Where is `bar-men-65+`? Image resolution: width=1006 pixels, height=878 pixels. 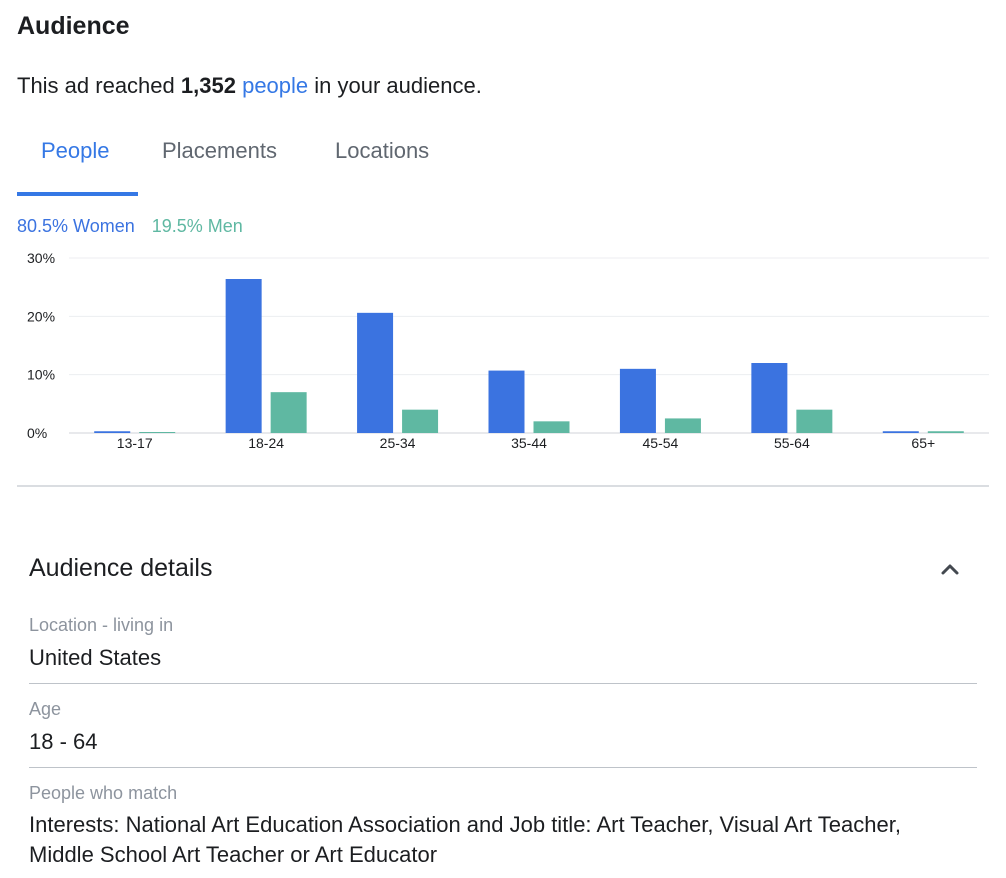 bar-men-65+ is located at coordinates (945, 432).